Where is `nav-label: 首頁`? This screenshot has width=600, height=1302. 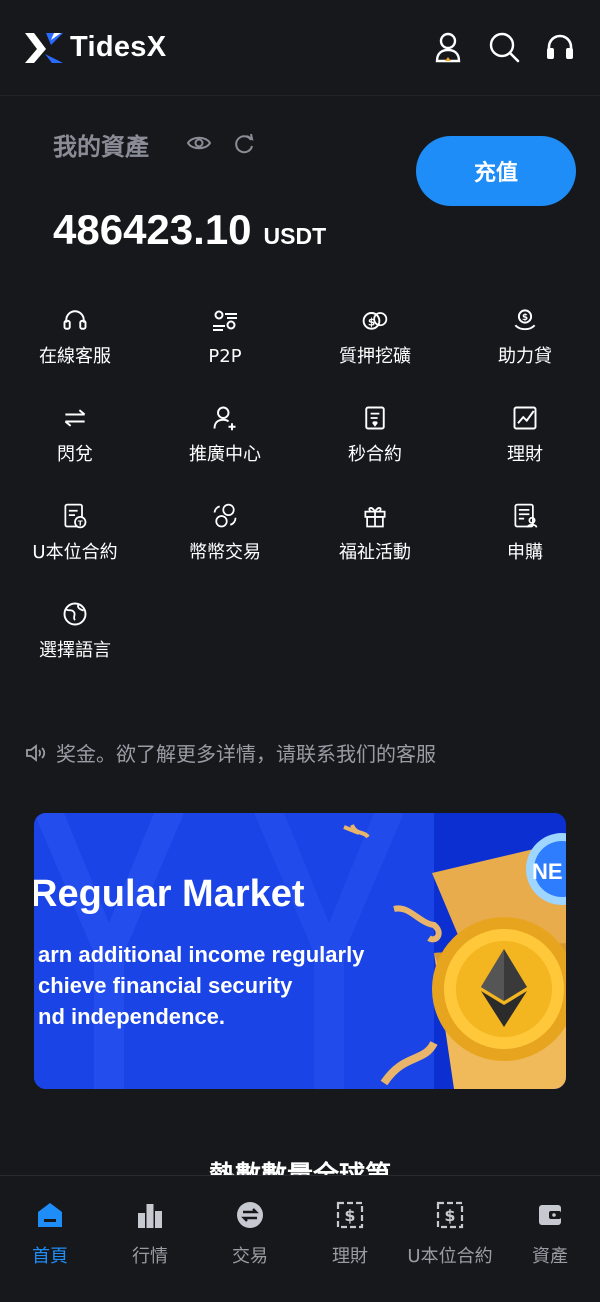
nav-label: 首頁 is located at coordinates (50, 1256).